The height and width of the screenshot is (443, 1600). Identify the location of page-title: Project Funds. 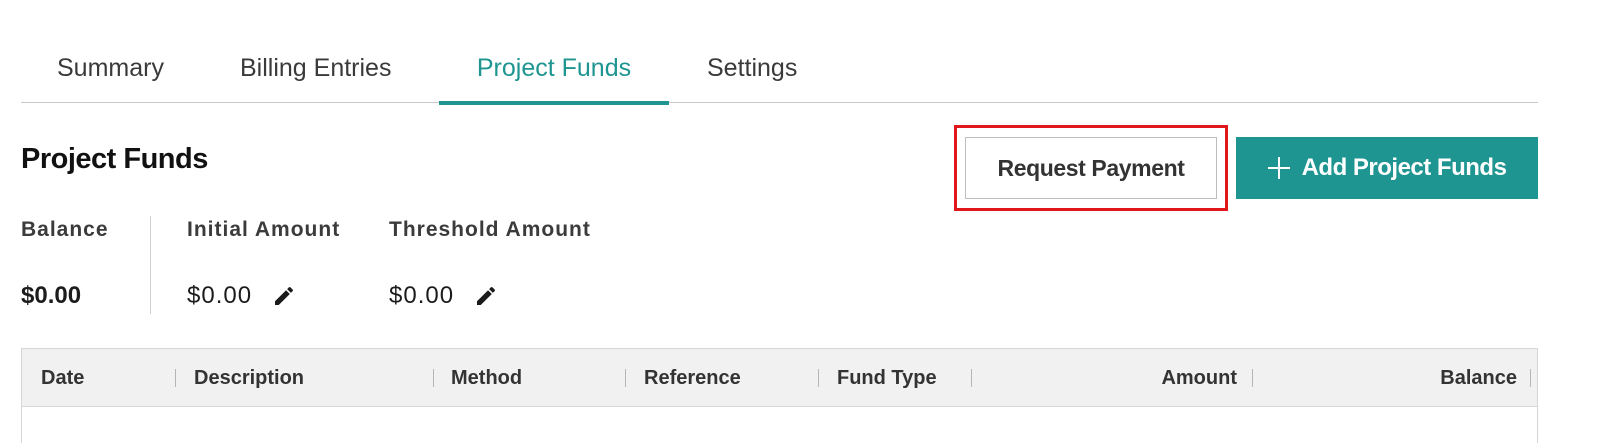
(114, 159).